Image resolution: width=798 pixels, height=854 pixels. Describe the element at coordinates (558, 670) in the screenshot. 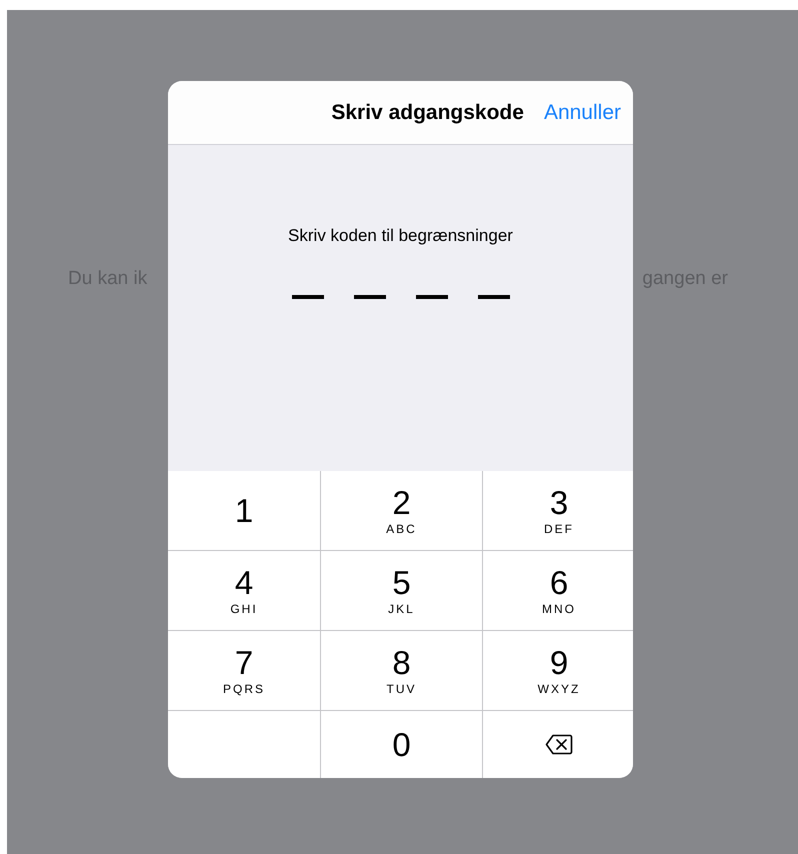

I see `digit-key: 9 WXYZ` at that location.